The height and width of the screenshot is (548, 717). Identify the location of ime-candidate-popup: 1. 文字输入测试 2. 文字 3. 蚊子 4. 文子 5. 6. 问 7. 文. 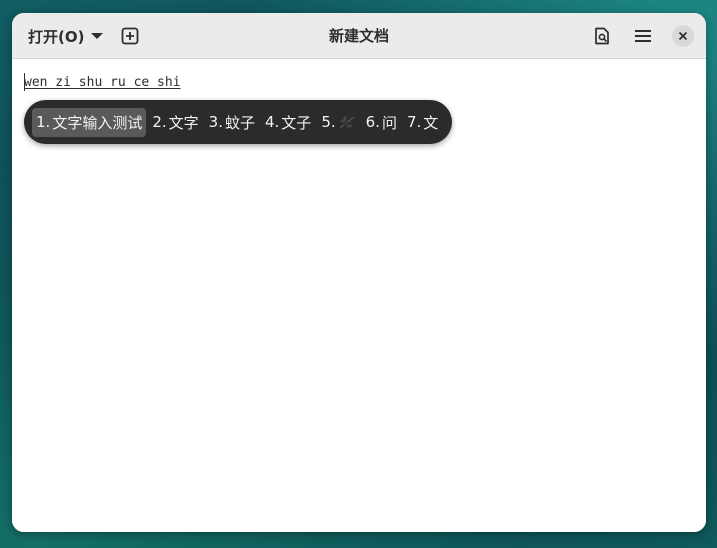
(238, 122).